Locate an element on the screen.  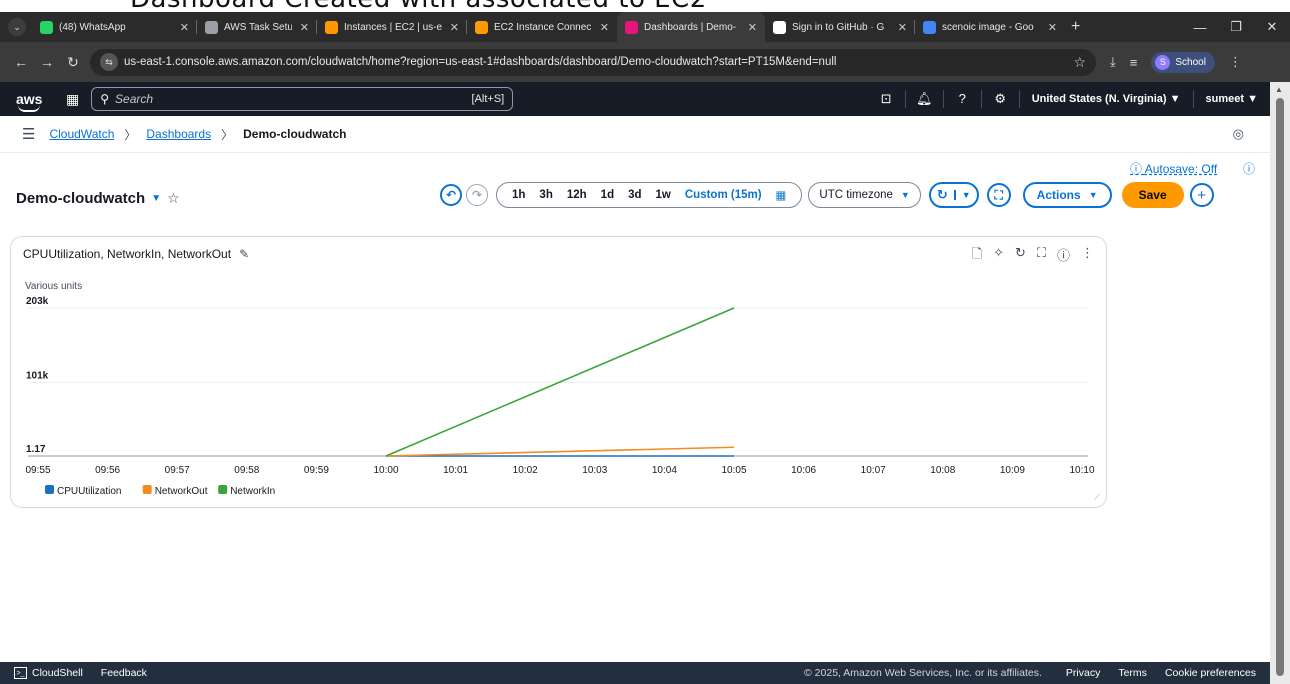
forward-icon: → is located at coordinates (47, 62).